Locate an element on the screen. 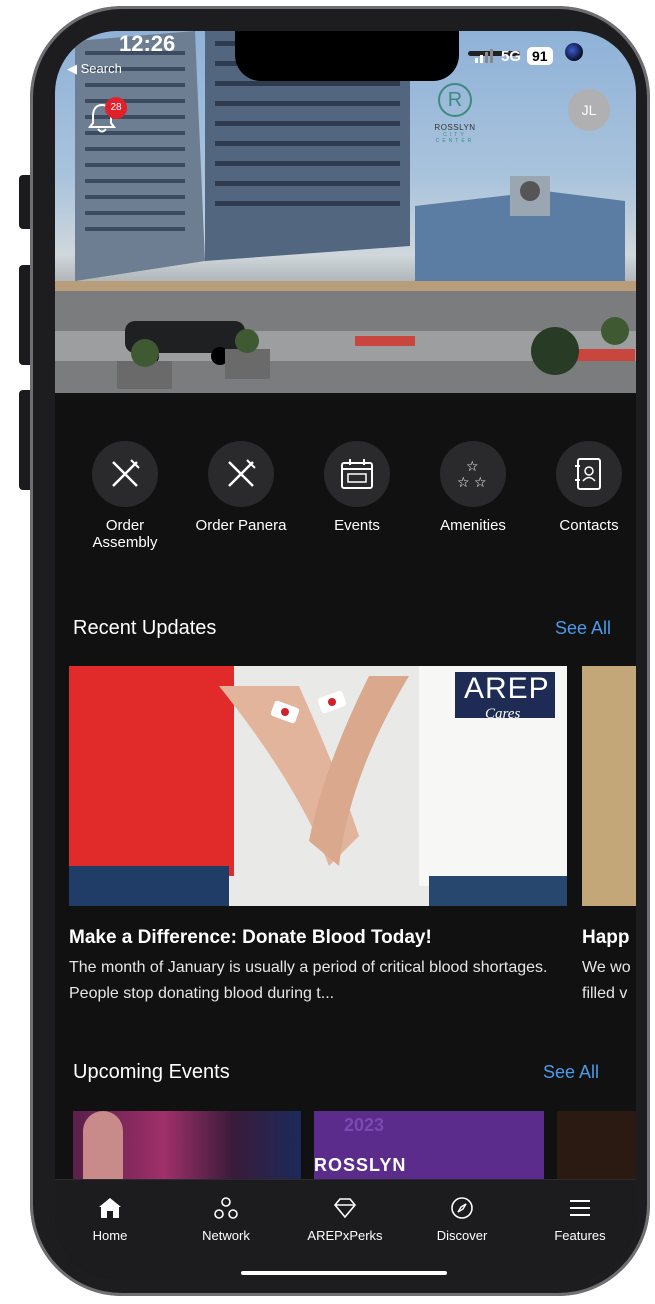 The width and height of the screenshot is (655, 1304). quick-action-events: Events is located at coordinates (357, 487).